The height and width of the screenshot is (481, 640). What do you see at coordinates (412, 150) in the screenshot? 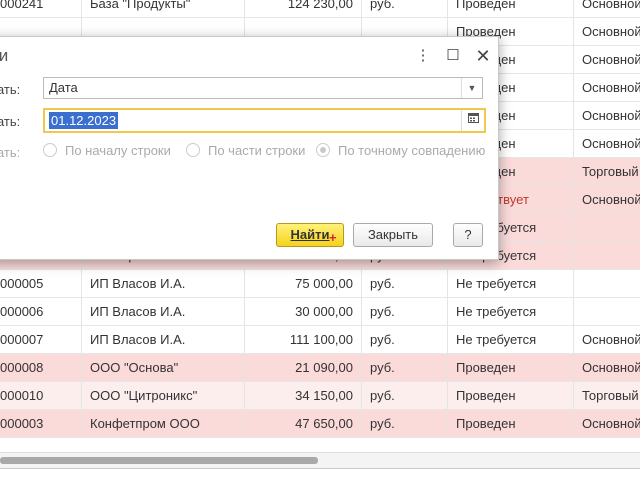
I see `radio-match-exact-label: По точному совпадению` at bounding box center [412, 150].